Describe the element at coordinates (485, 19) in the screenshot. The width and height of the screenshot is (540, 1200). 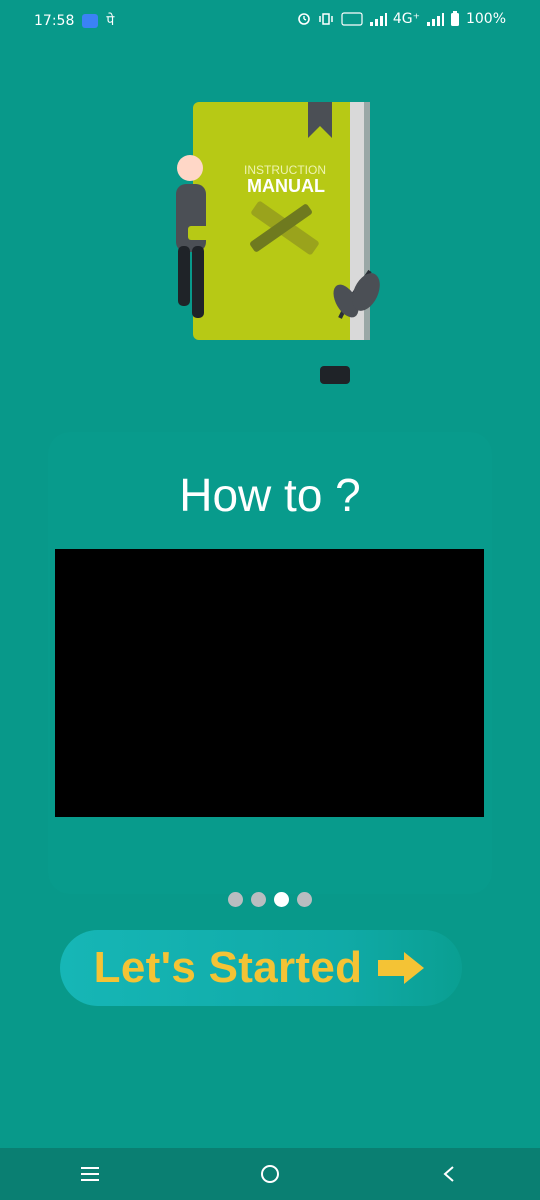
I see `battery-level: 100%` at that location.